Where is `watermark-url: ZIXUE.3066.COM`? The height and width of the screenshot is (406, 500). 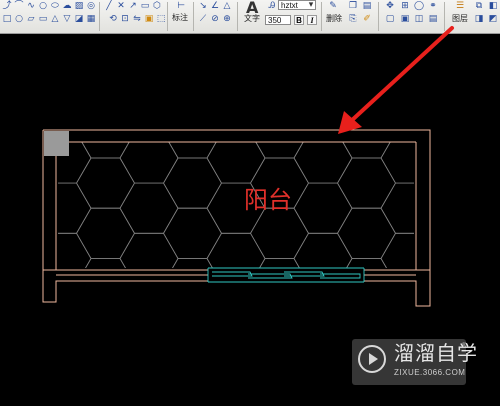 watermark-url: ZIXUE.3066.COM is located at coordinates (430, 372).